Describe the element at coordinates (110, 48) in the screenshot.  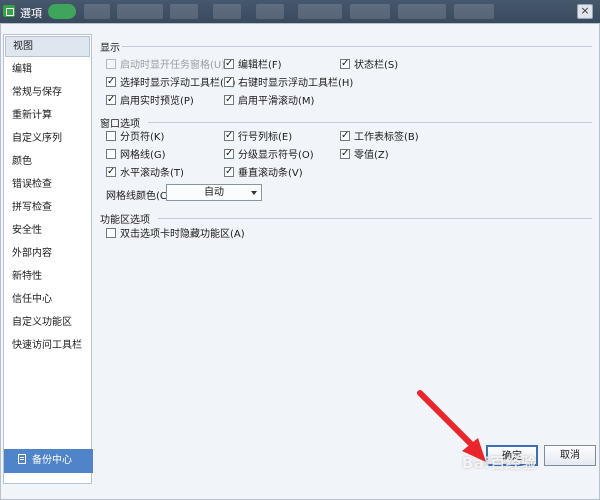
I see `section-title-display: 显示` at that location.